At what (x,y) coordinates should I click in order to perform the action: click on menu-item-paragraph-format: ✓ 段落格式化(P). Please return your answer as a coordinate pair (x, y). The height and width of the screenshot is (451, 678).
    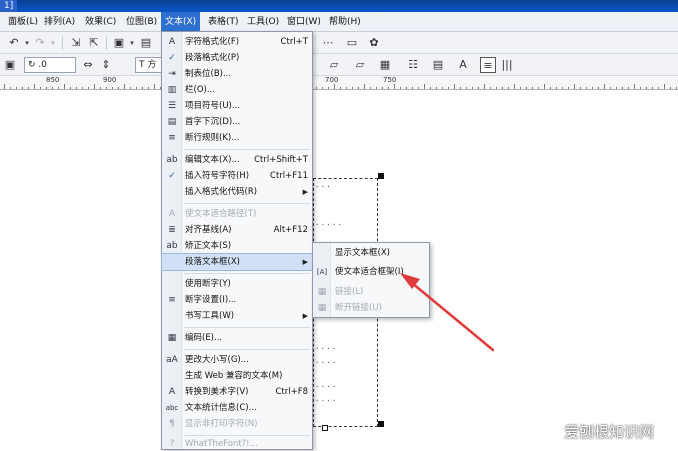
    Looking at the image, I should click on (237, 58).